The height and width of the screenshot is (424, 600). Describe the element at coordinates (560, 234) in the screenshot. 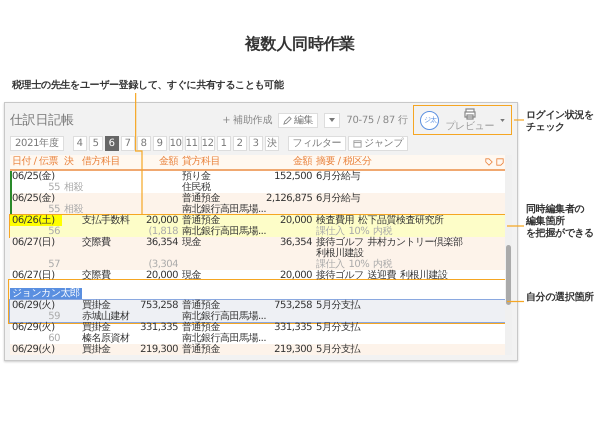

I see `callout-text: を把握ができる` at that location.